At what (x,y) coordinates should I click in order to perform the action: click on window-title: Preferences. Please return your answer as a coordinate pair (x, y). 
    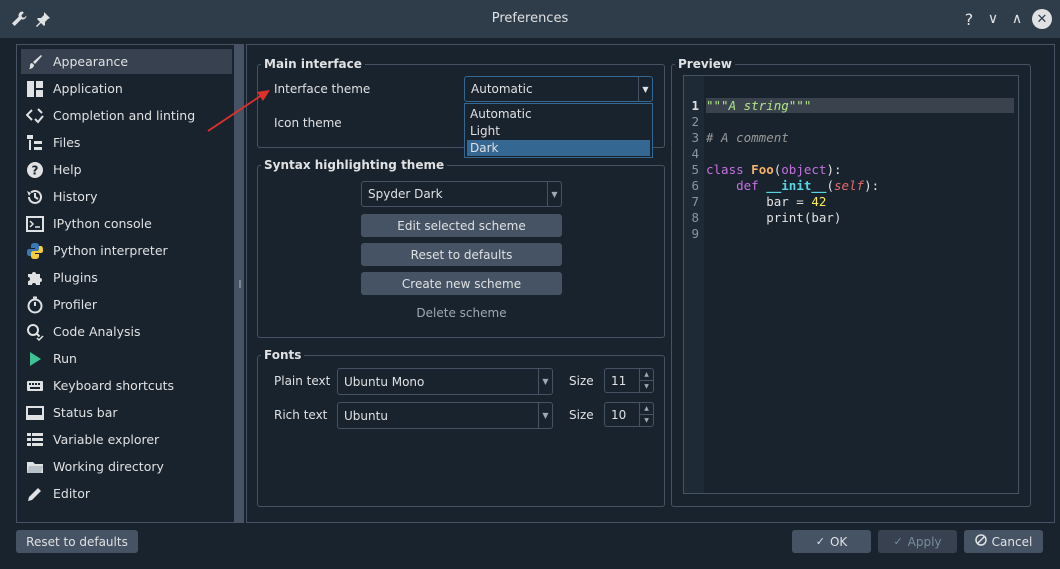
    Looking at the image, I should click on (530, 18).